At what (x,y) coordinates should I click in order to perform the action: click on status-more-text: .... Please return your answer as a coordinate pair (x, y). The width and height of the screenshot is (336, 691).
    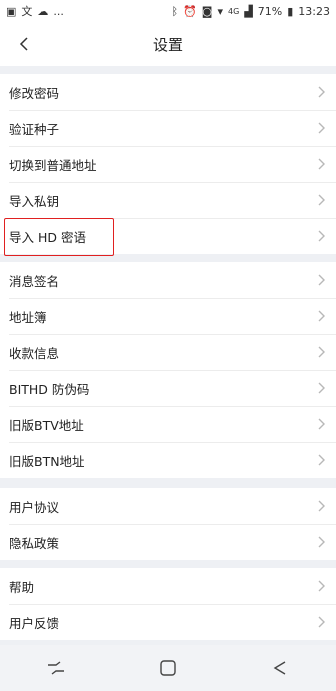
    Looking at the image, I should click on (58, 11).